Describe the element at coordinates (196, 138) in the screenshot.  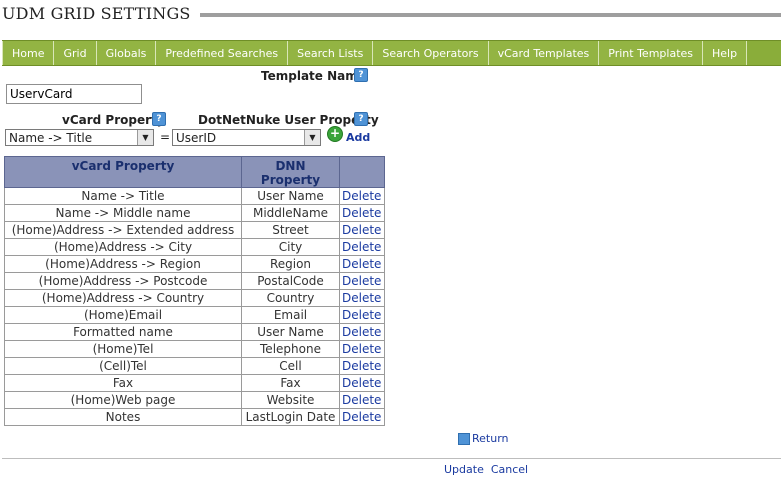
I see `dnn-property-select-value: UserID` at that location.